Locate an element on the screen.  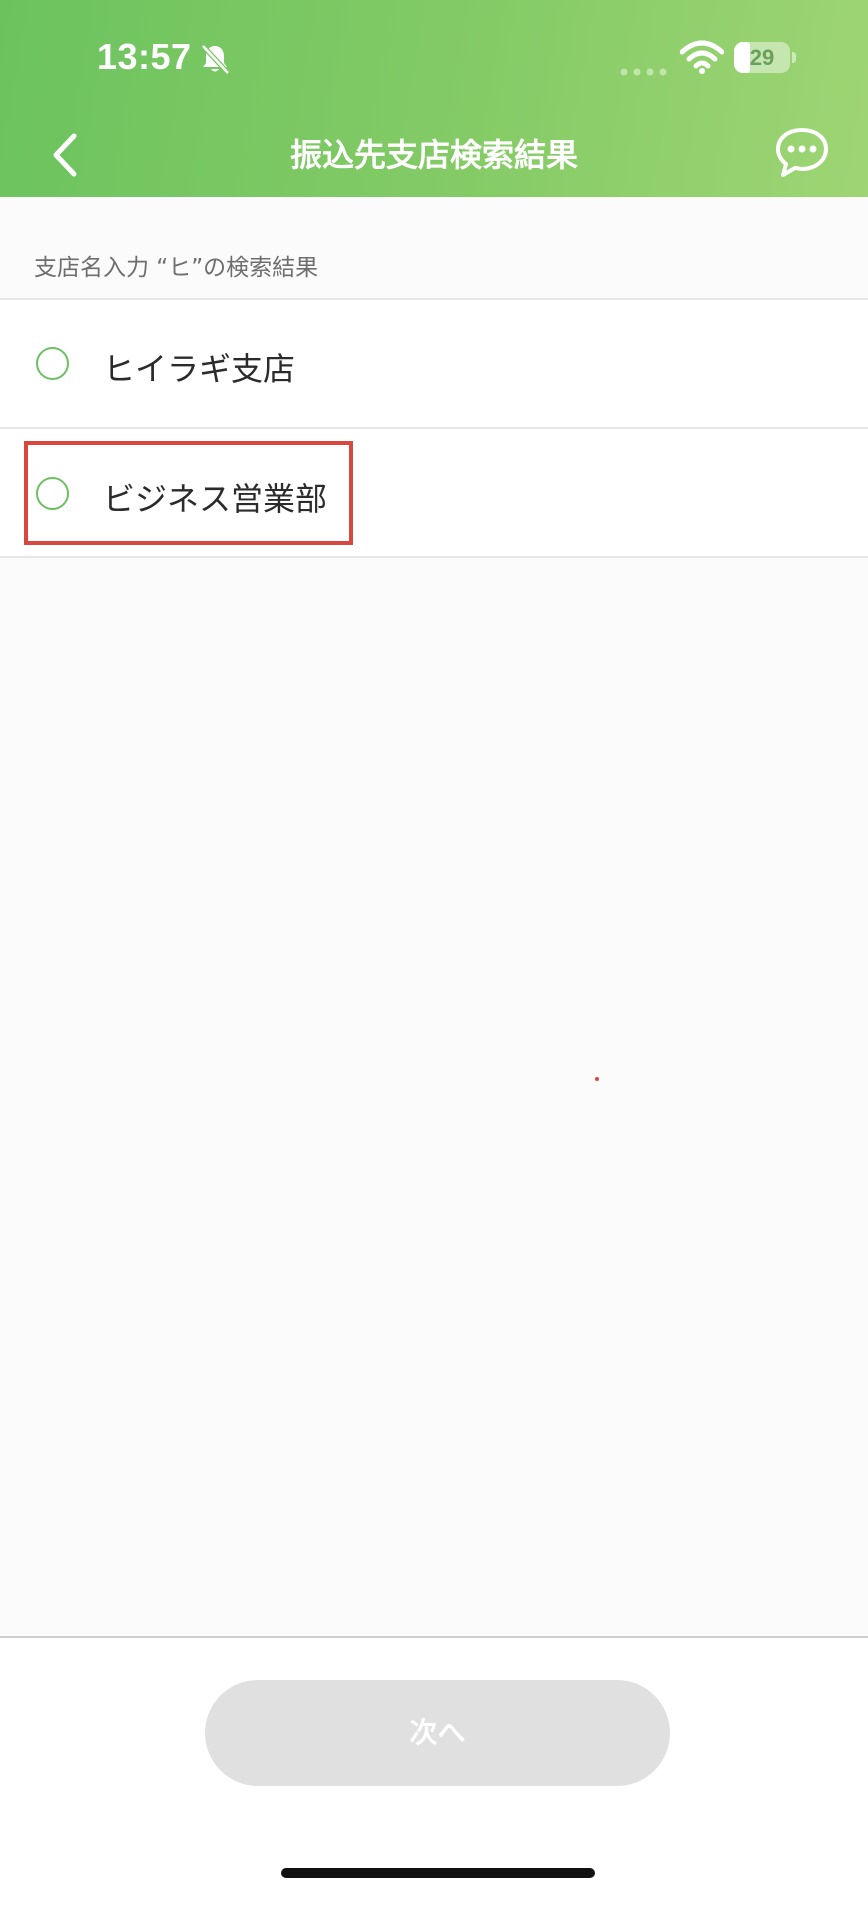
branch-option-label: ヒイラギ支店 is located at coordinates (199, 369).